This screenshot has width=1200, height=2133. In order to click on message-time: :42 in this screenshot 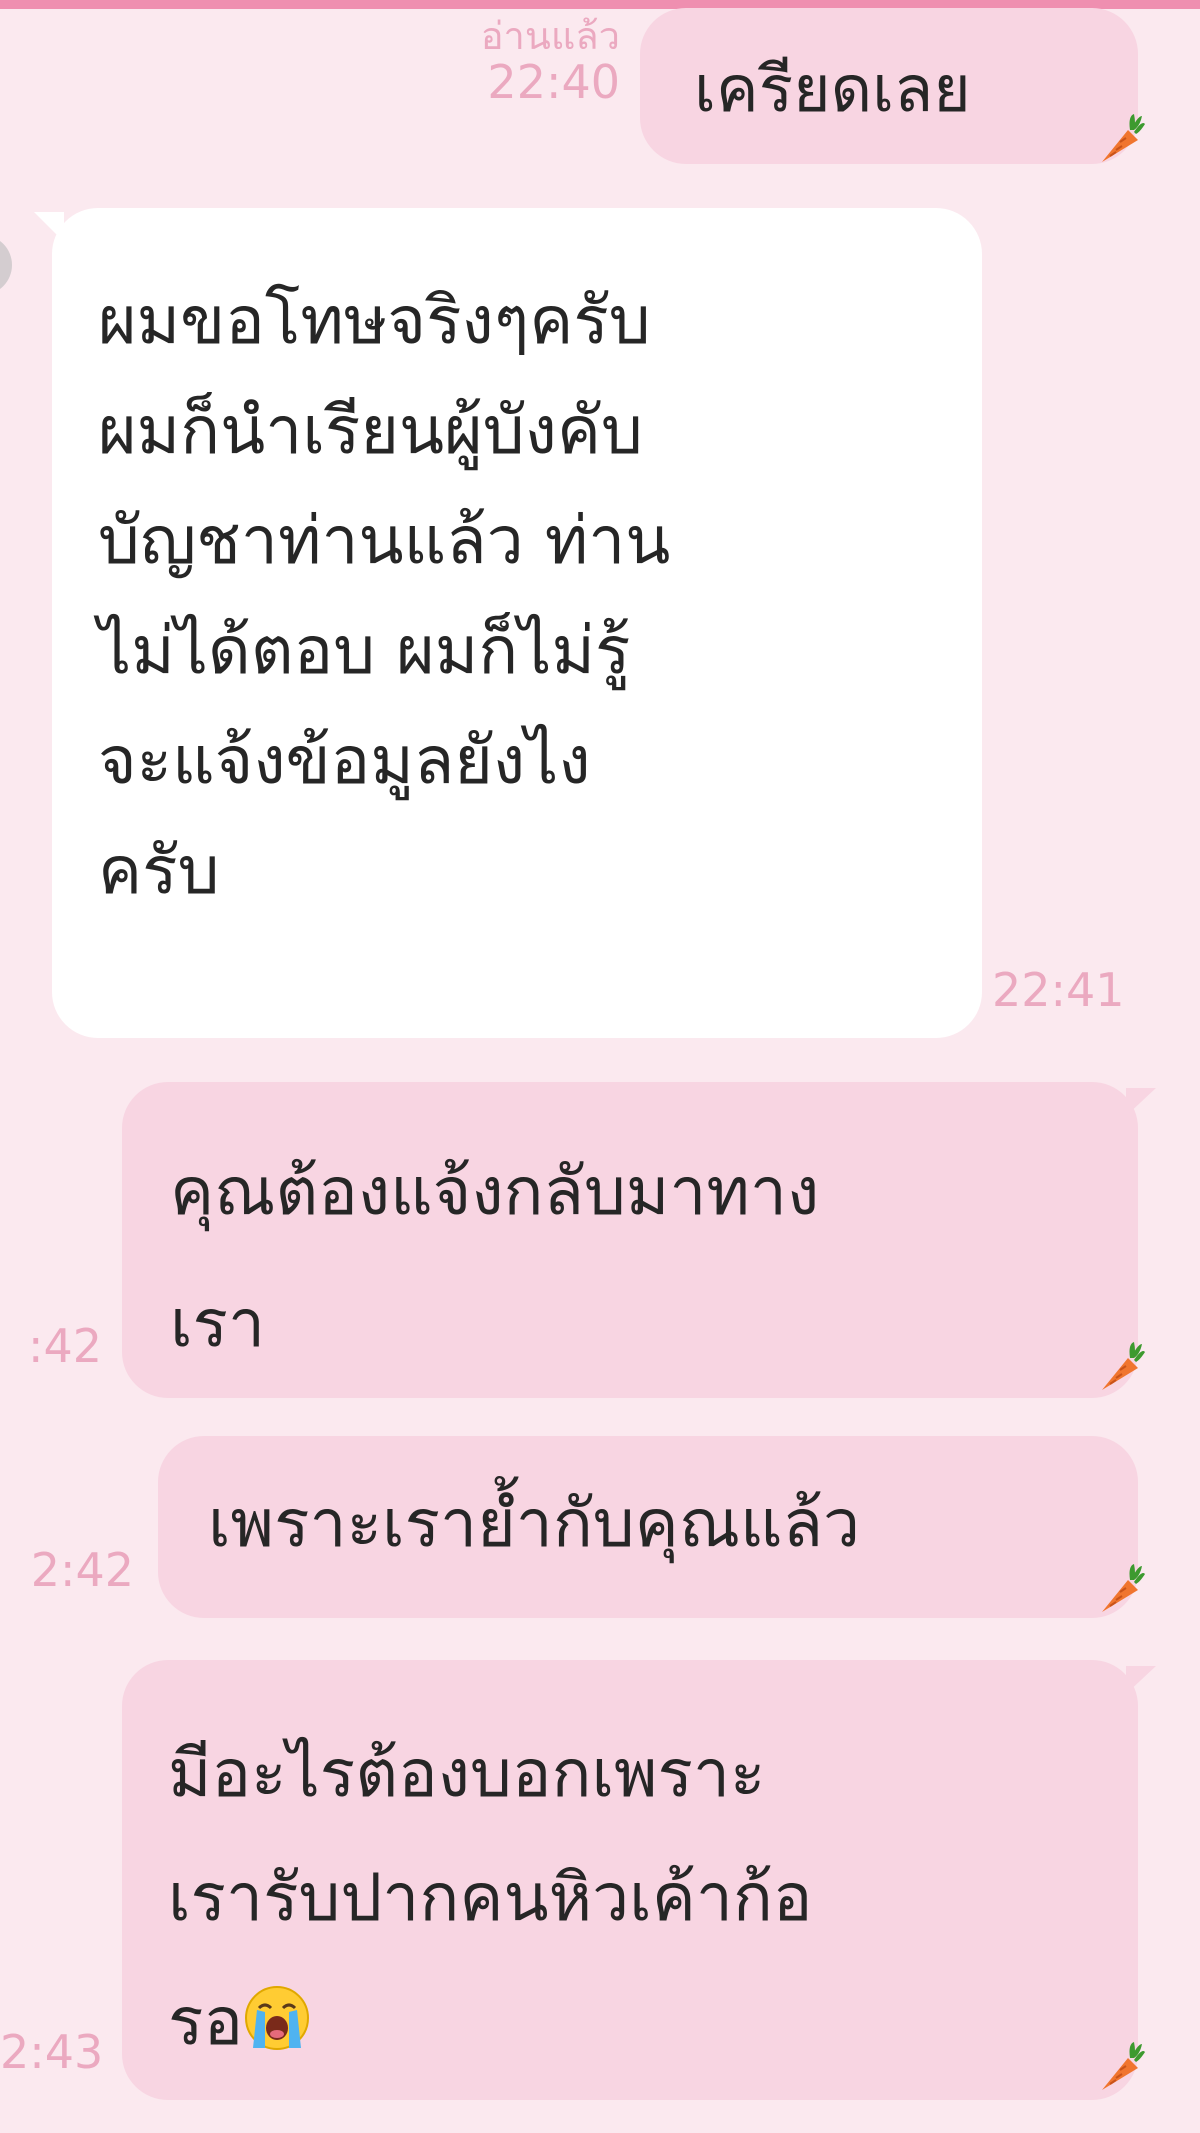, I will do `click(64, 1346)`.